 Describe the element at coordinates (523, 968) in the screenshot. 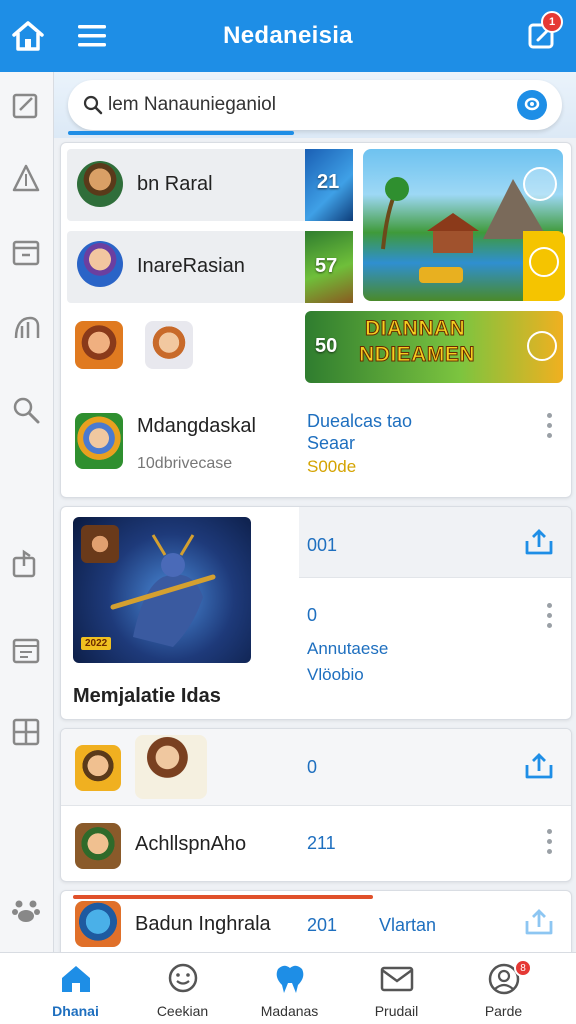

I see `nav-badge: 8` at that location.